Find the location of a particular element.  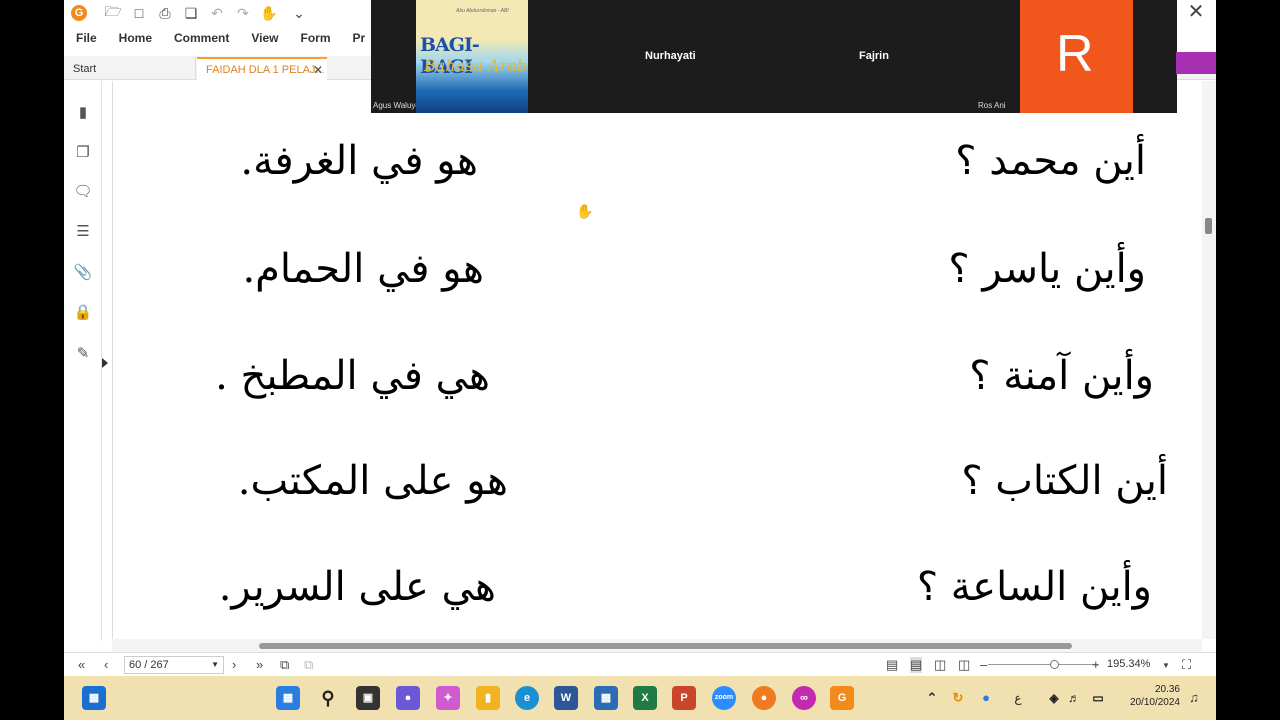

continuous-view-icon: ▤ is located at coordinates (916, 665).